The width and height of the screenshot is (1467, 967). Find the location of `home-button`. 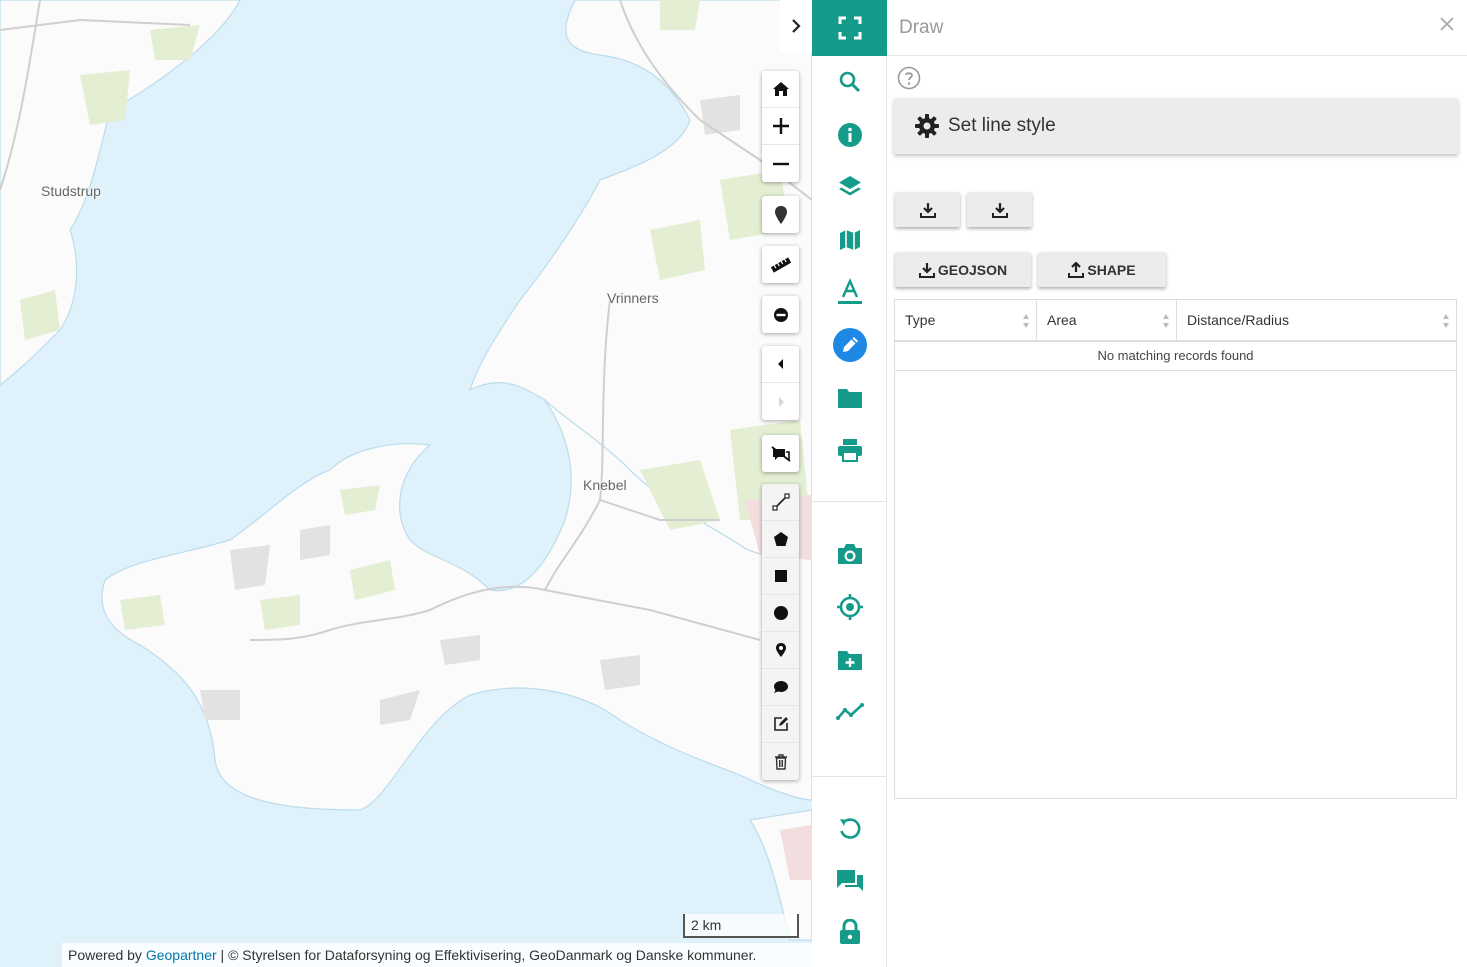

home-button is located at coordinates (780, 89).